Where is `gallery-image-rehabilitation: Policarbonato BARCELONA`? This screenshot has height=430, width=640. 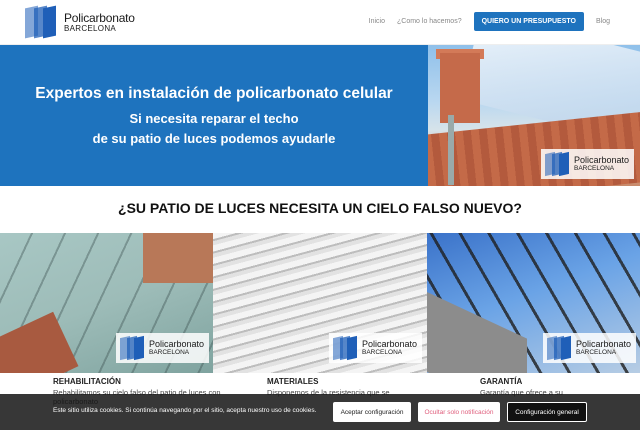 gallery-image-rehabilitation: Policarbonato BARCELONA is located at coordinates (106, 303).